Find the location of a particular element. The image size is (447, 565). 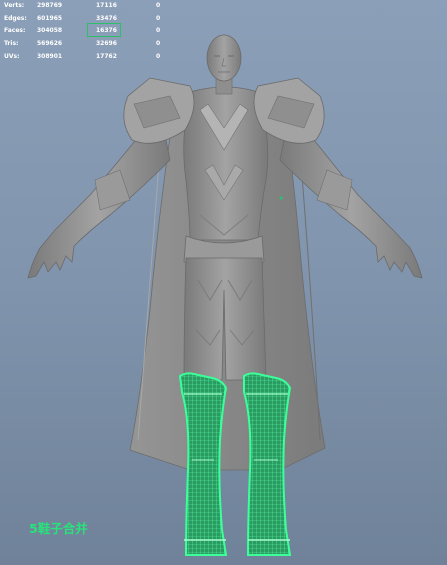

hud-value-total: 308901 is located at coordinates (50, 56).